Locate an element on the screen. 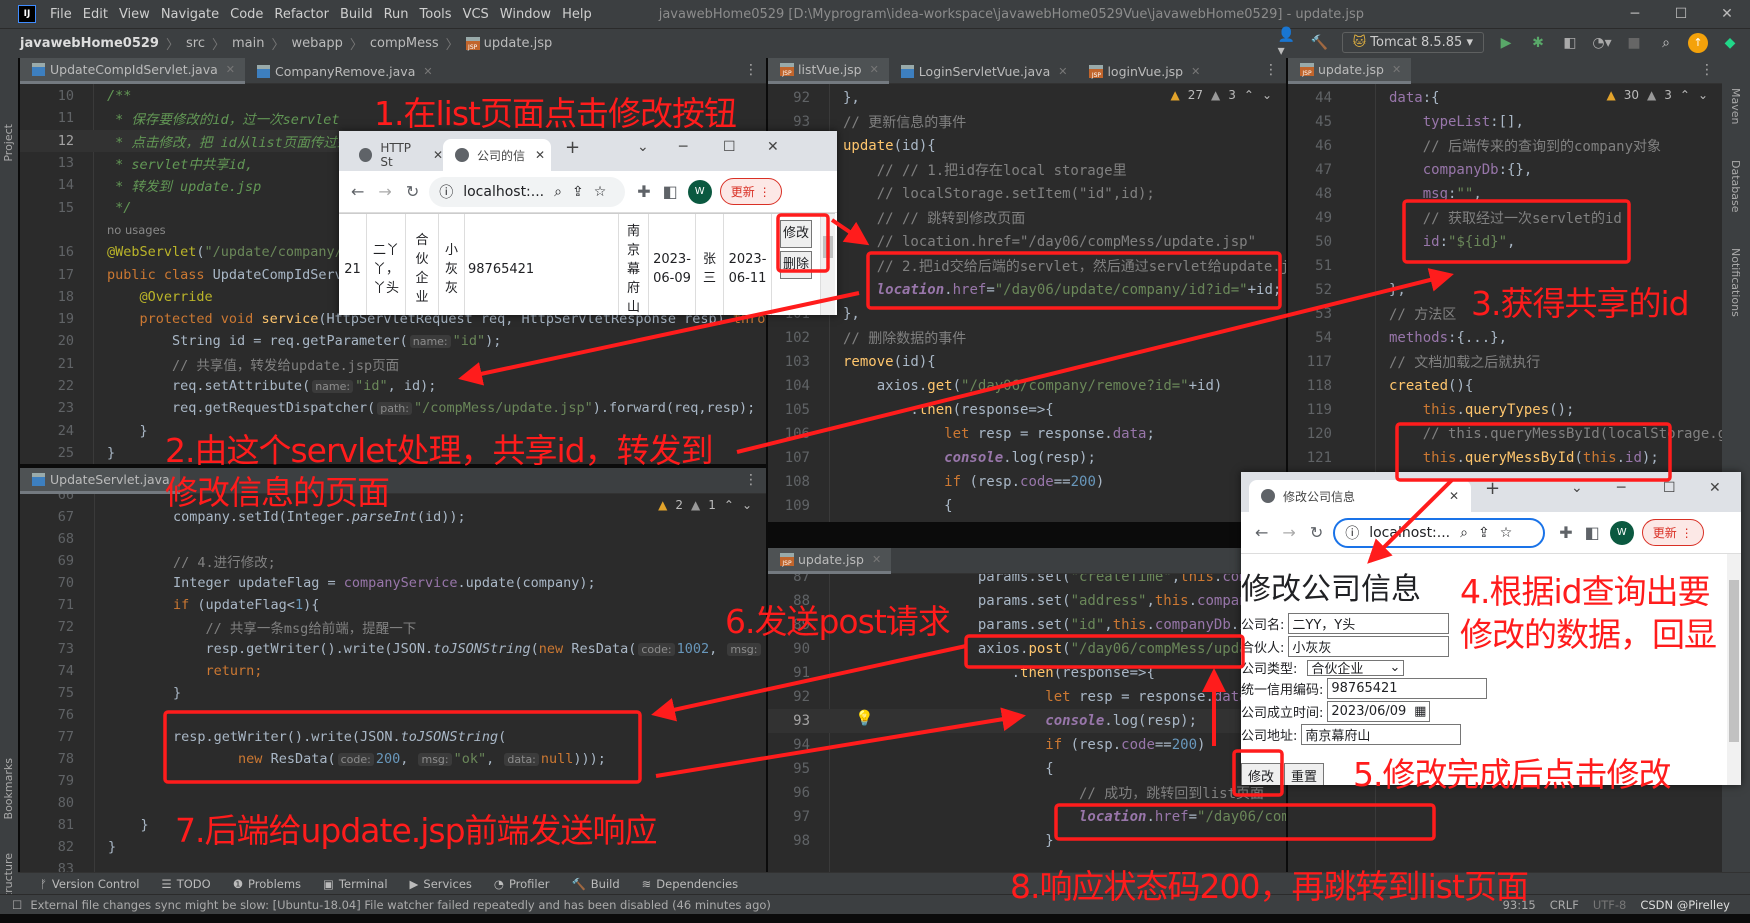 The width and height of the screenshot is (1750, 923). close-icon: ✕ is located at coordinates (1727, 14).